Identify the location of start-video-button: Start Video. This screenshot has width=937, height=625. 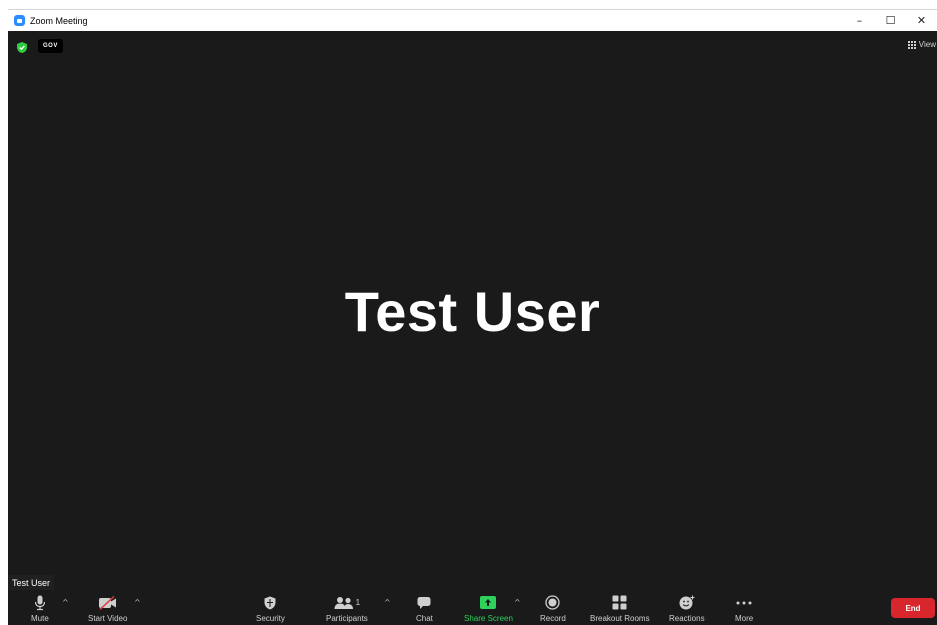
(107, 608).